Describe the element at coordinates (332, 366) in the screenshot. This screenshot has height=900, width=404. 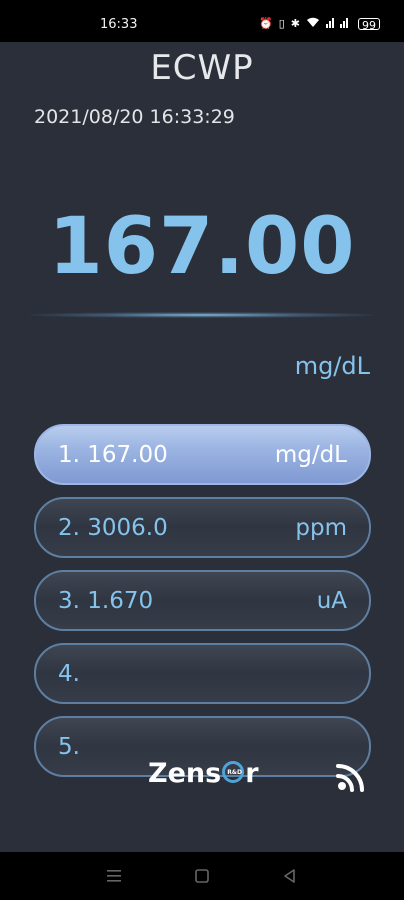
I see `main-reading-unit: mg/dL` at that location.